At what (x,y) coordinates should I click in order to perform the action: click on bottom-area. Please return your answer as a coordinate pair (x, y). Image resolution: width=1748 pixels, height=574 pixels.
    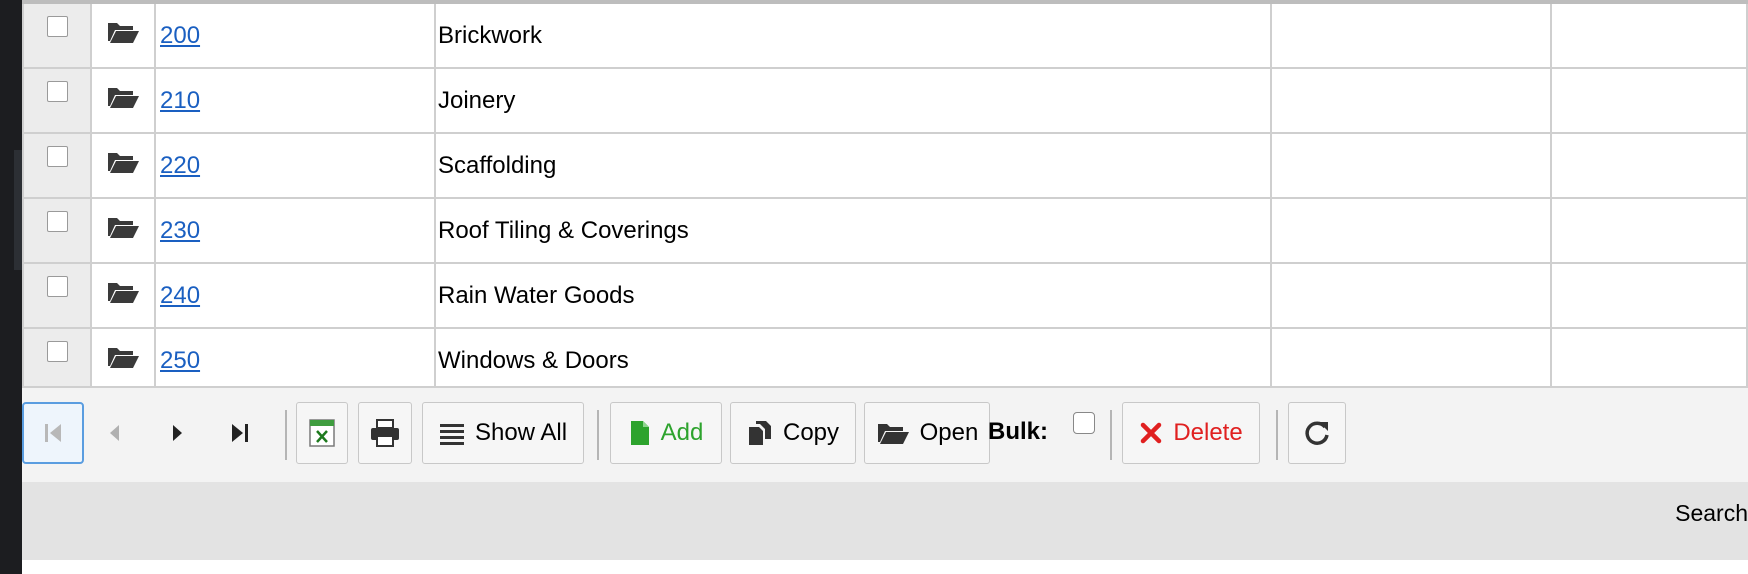
    Looking at the image, I should click on (885, 567).